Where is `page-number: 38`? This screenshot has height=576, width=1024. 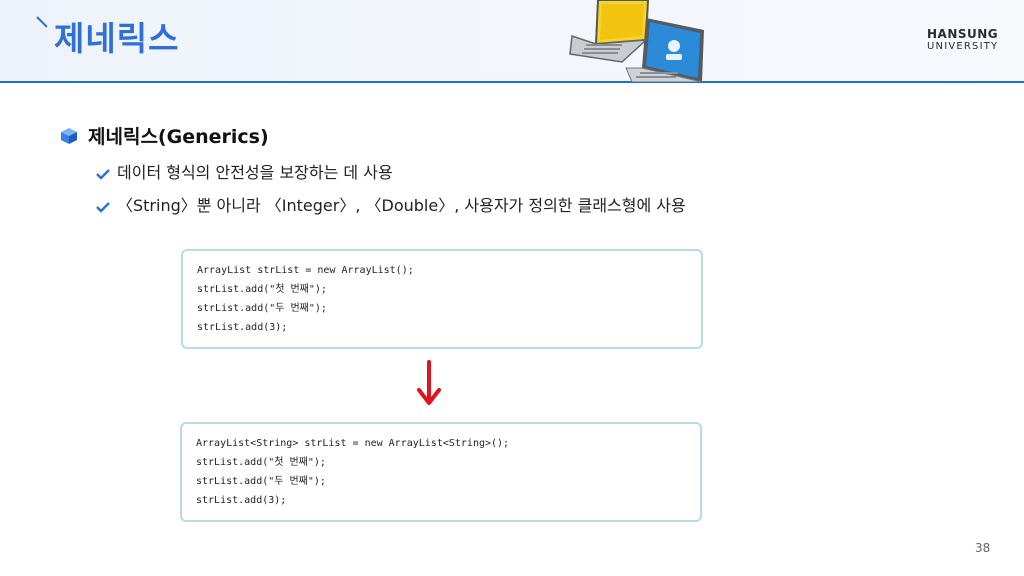
page-number: 38 is located at coordinates (983, 548).